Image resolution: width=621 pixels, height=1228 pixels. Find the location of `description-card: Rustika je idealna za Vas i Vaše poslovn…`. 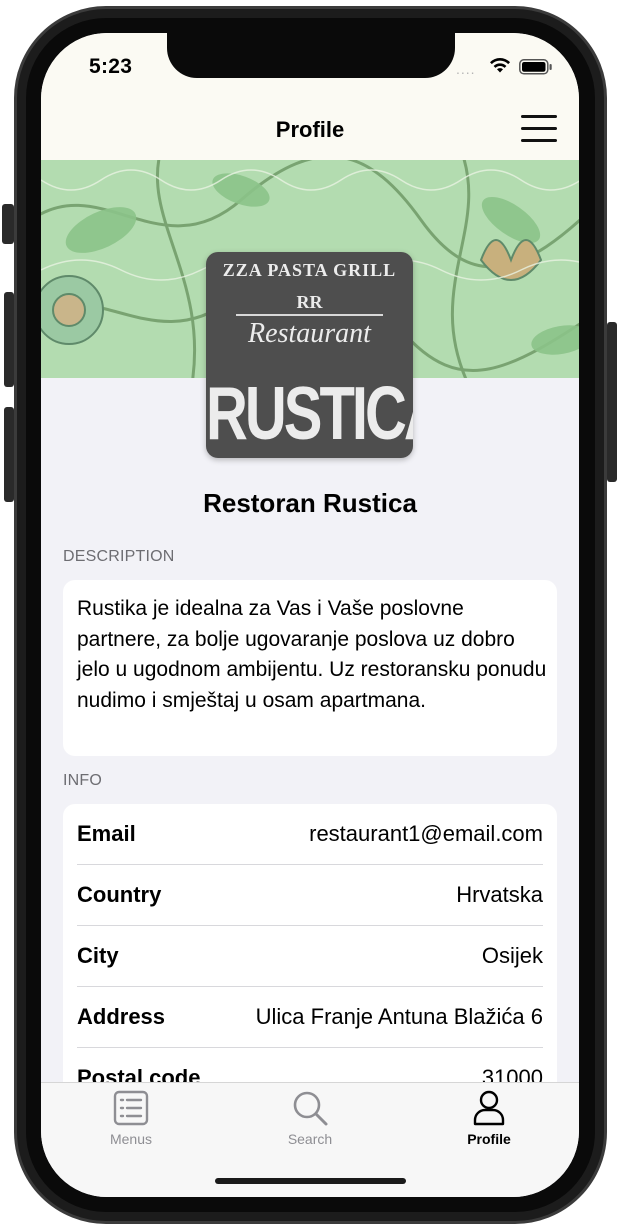

description-card: Rustika je idealna za Vas i Vaše poslovn… is located at coordinates (310, 668).